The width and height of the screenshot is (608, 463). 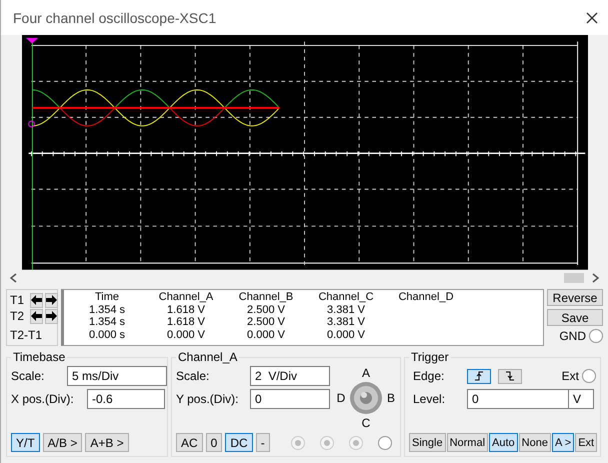 What do you see at coordinates (572, 336) in the screenshot?
I see `gnd-label: GND` at bounding box center [572, 336].